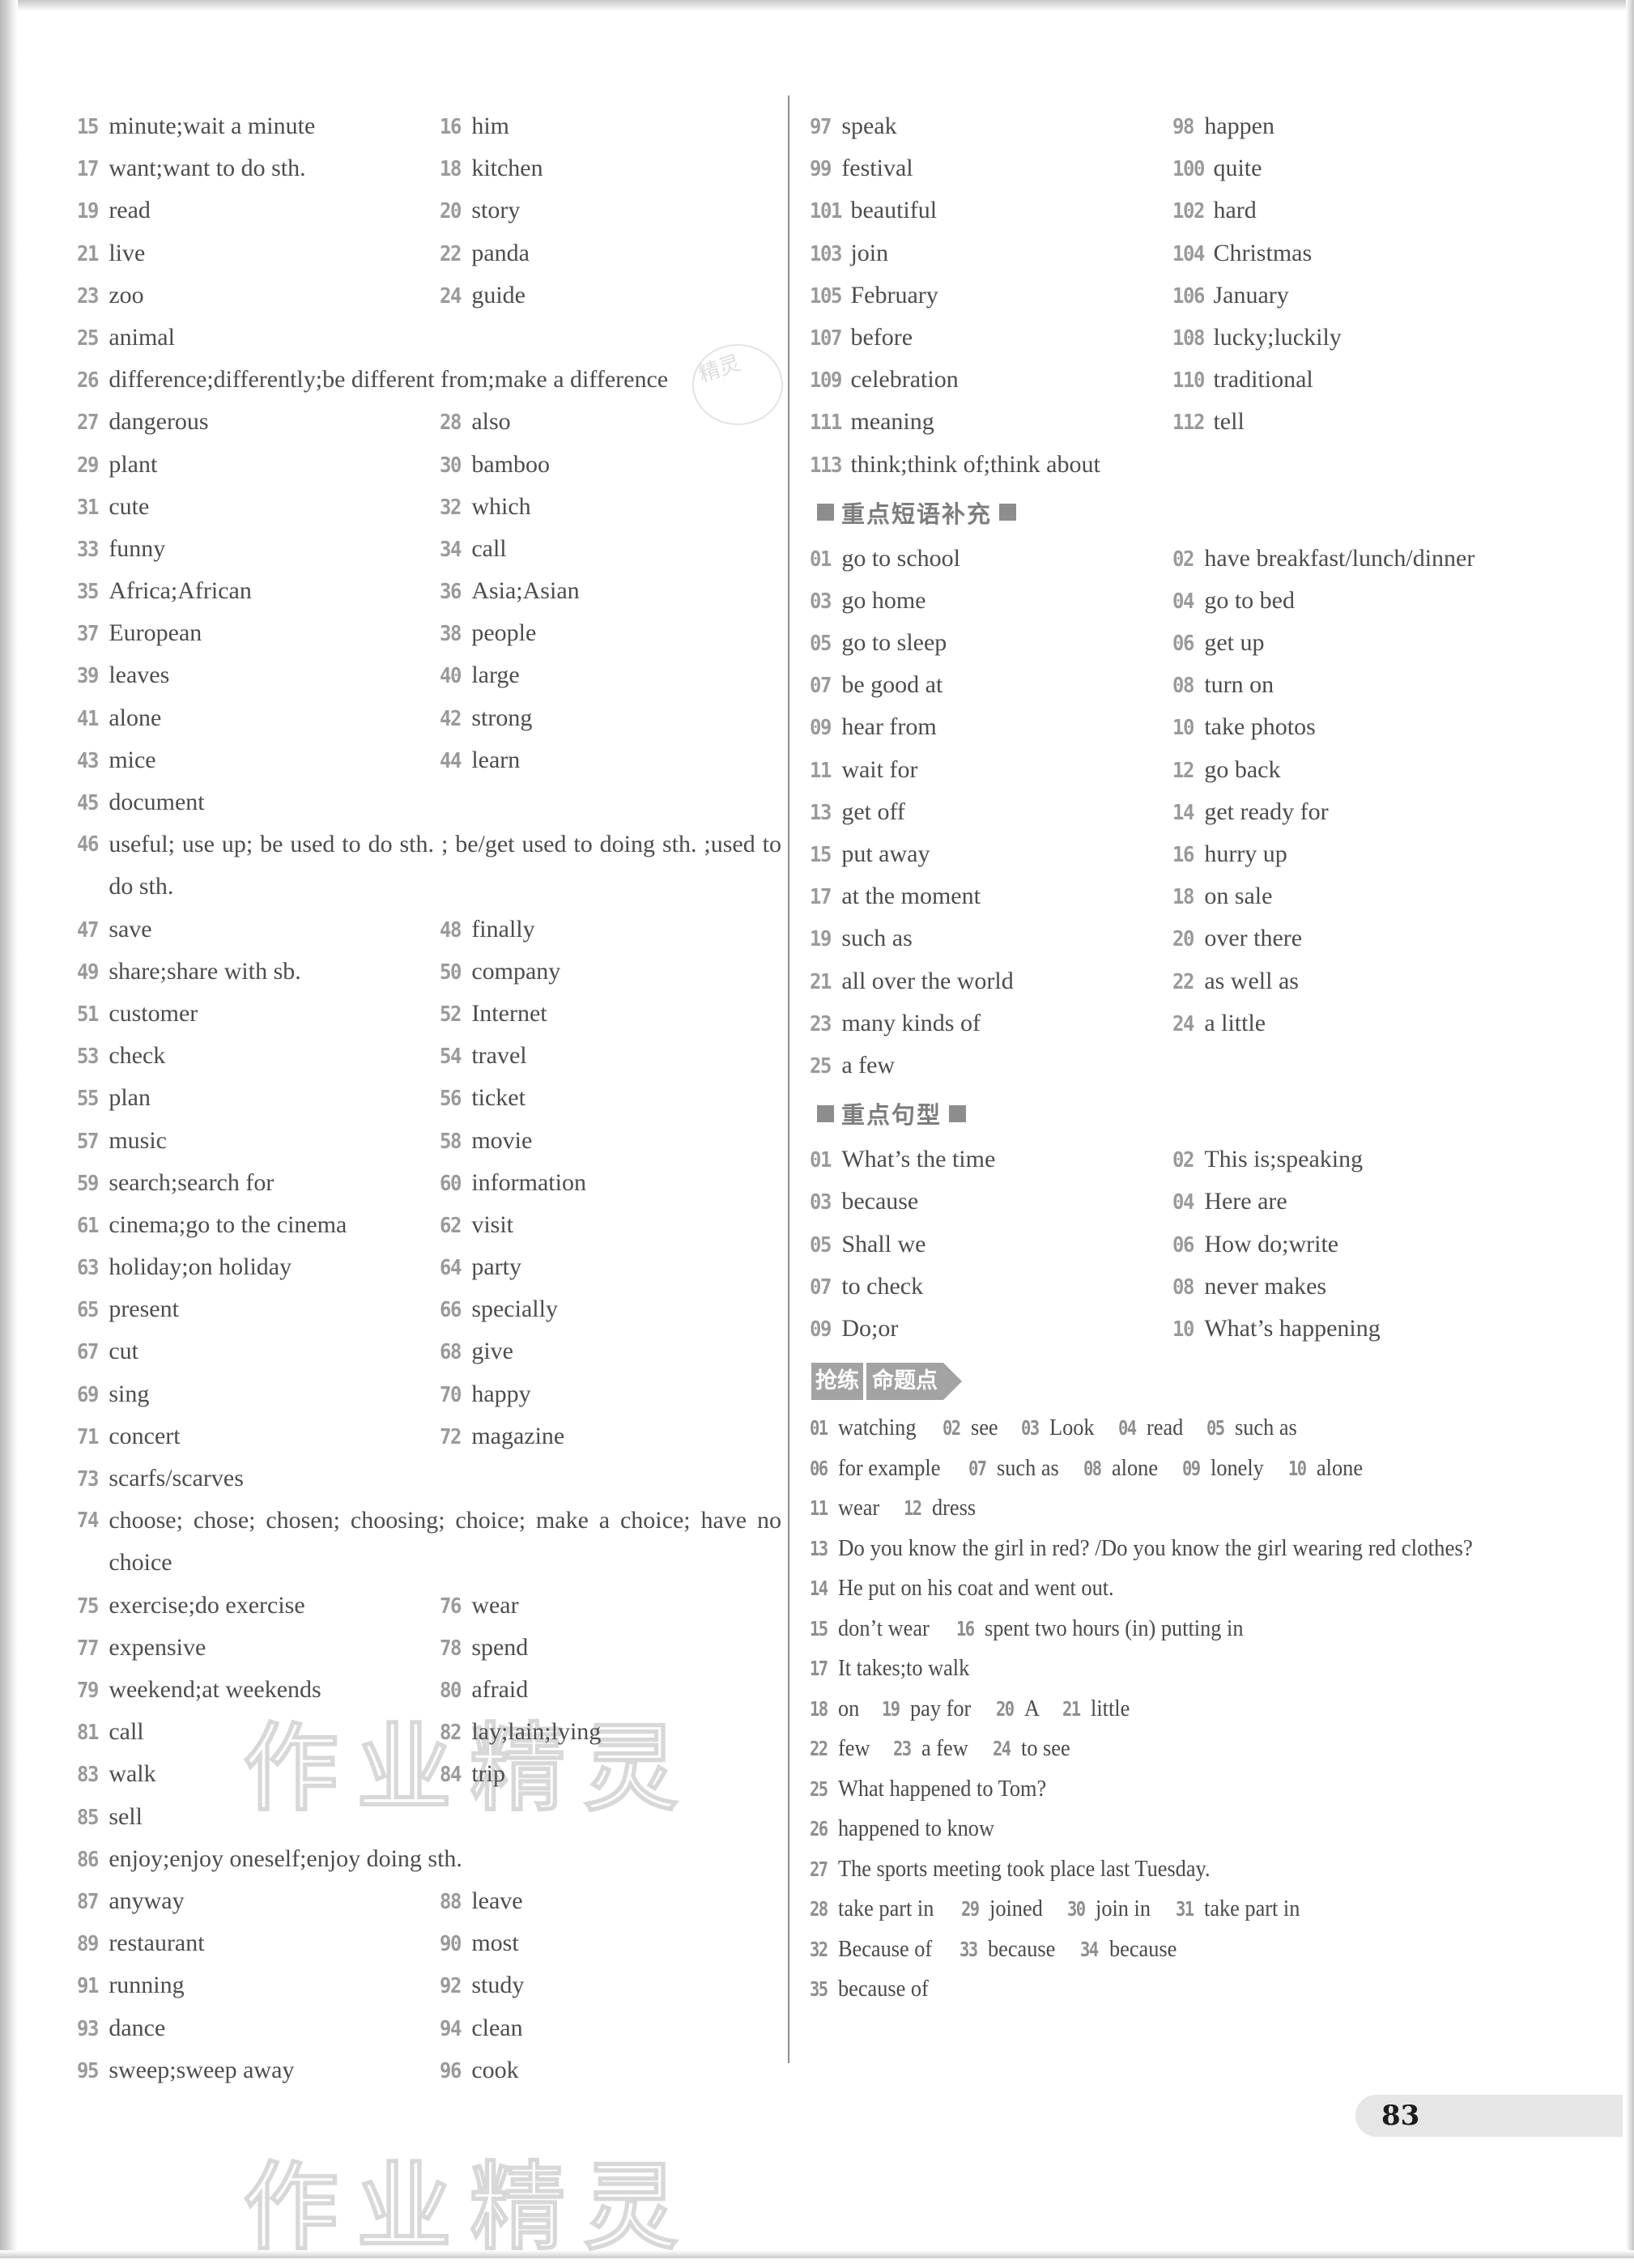  Describe the element at coordinates (498, 1098) in the screenshot. I see `entry-text: ticket` at that location.